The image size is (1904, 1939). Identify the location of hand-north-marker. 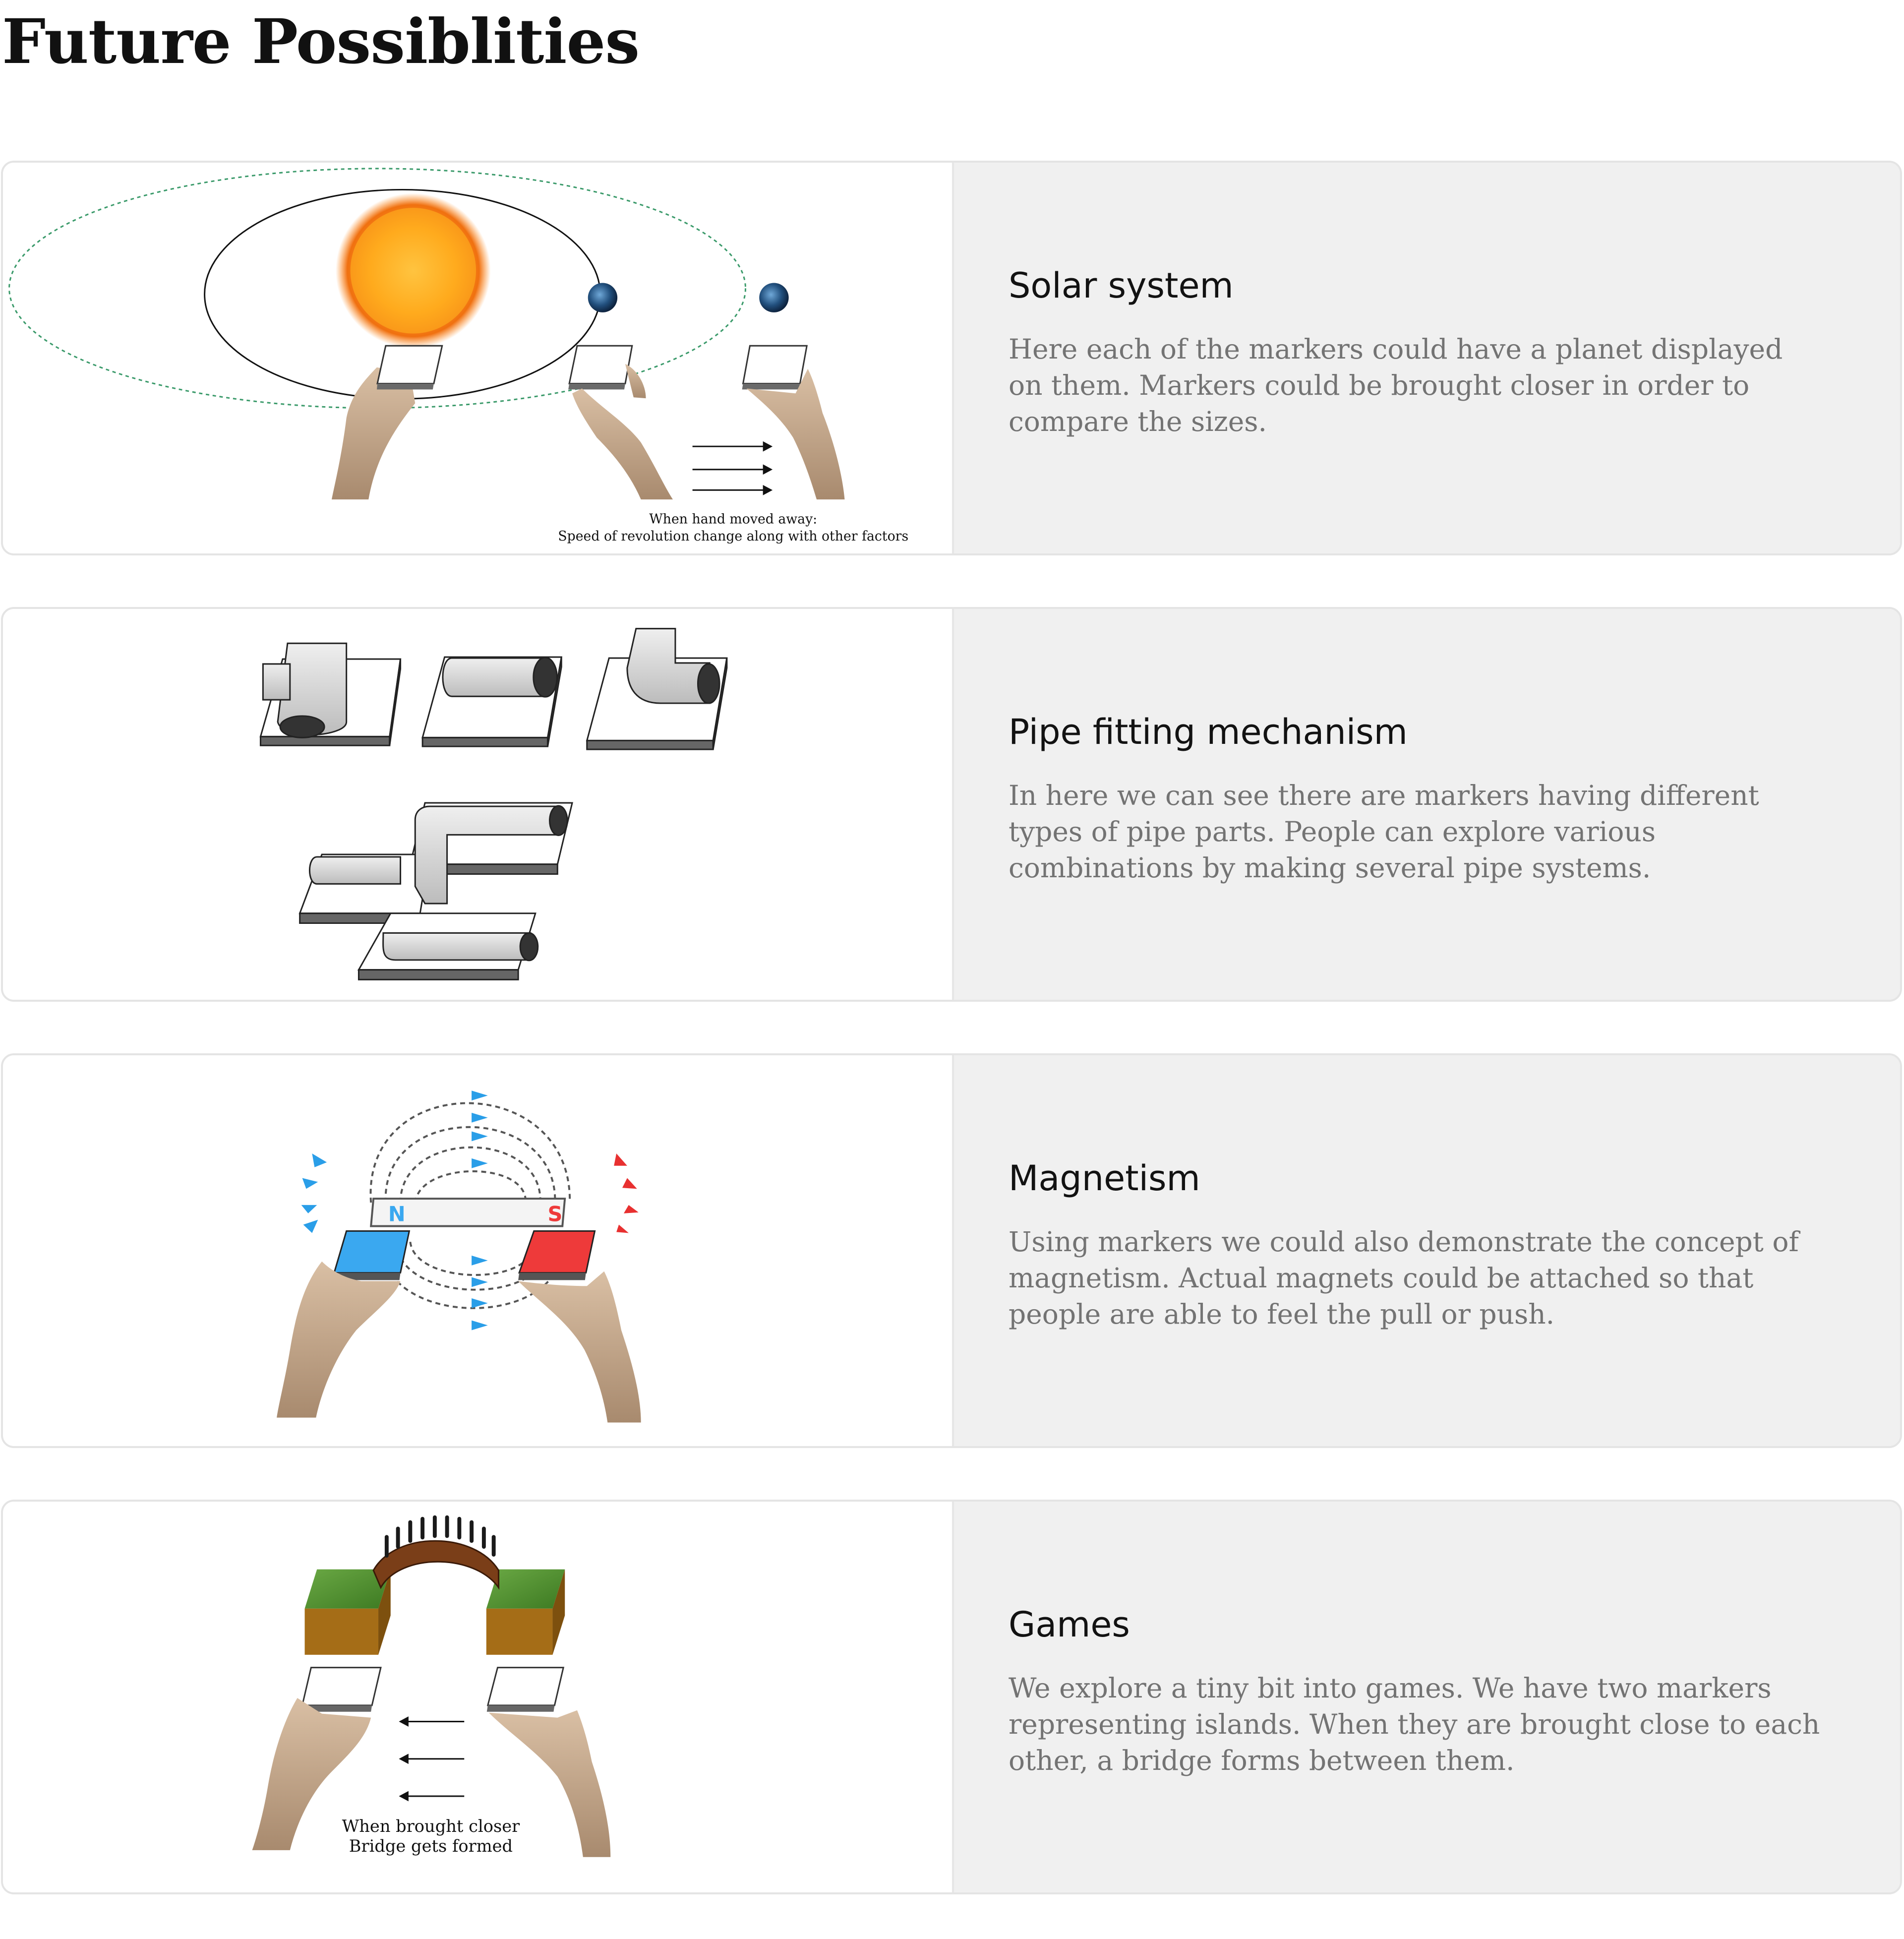
(344, 1324).